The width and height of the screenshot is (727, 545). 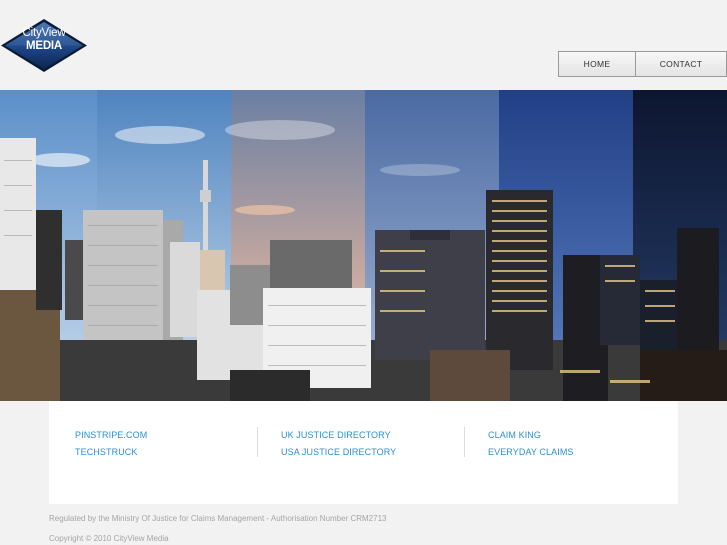 I want to click on logo-line1: CityView, so click(x=44, y=33).